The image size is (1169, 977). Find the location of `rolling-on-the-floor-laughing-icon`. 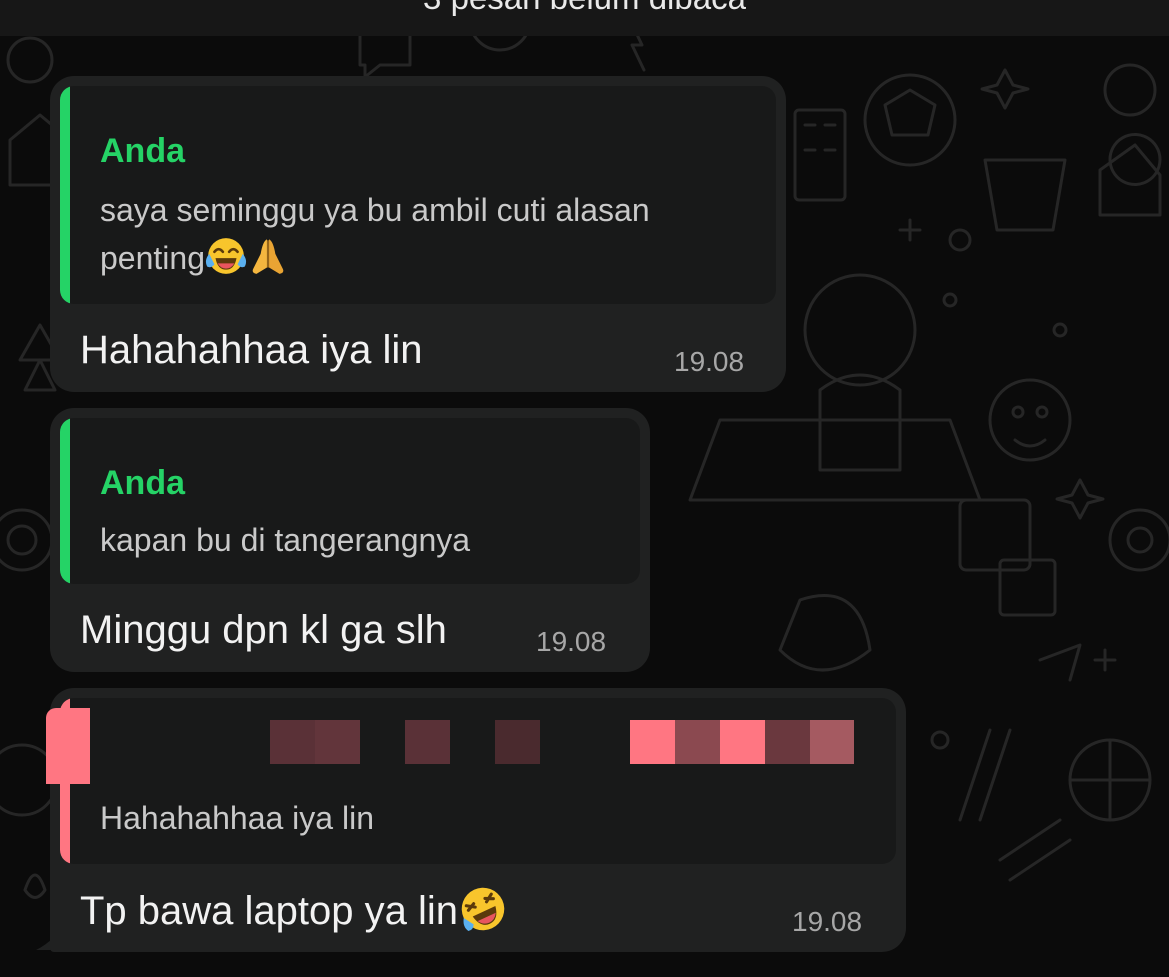

rolling-on-the-floor-laughing-icon is located at coordinates (483, 909).